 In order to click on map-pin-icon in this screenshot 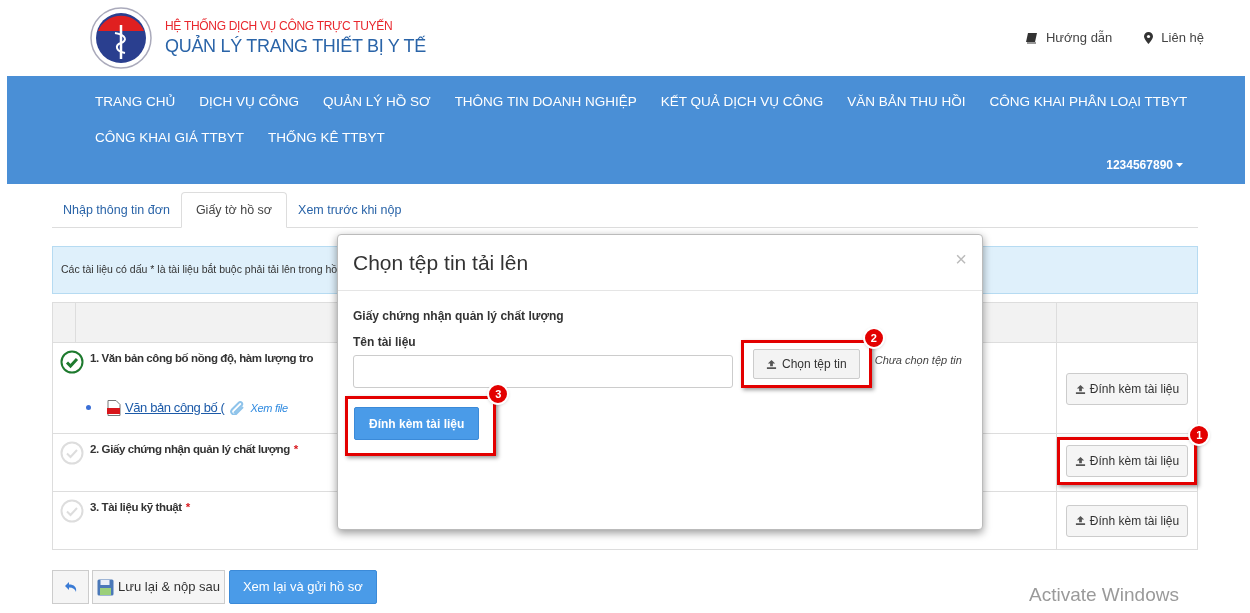, I will do `click(1149, 38)`.